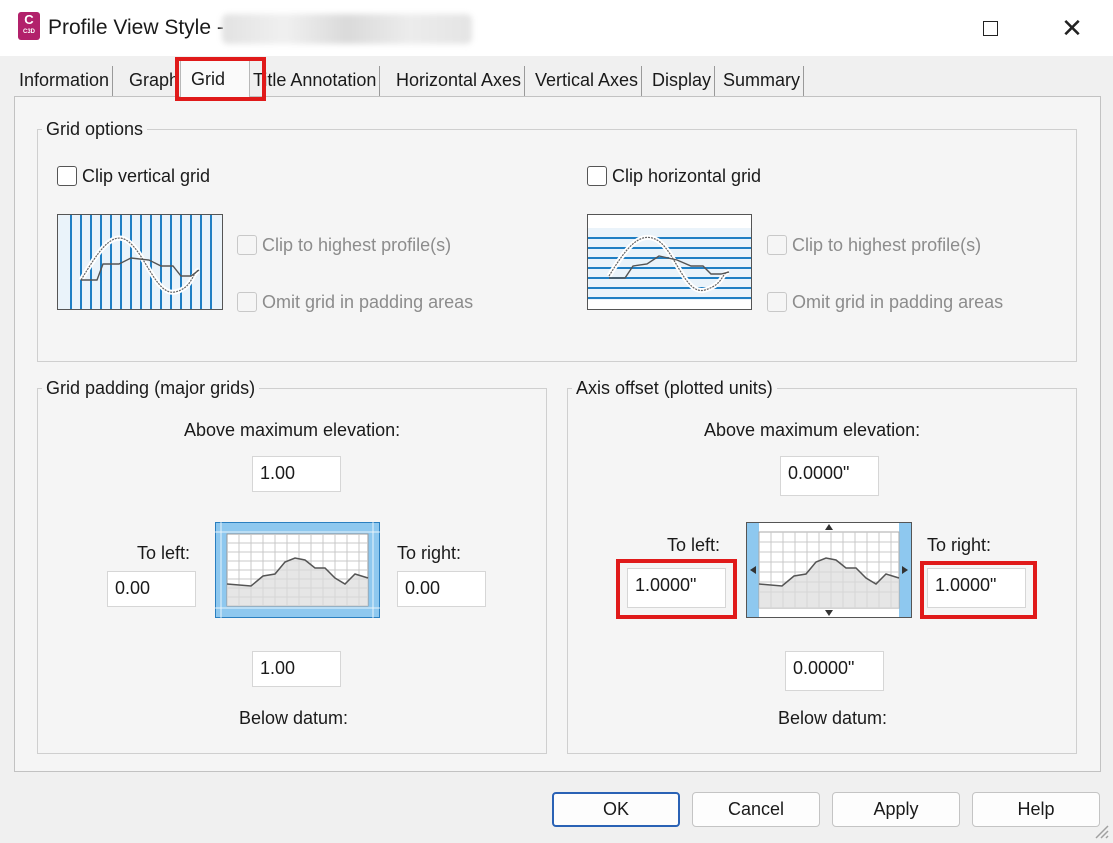 The height and width of the screenshot is (843, 1113). I want to click on horizontal-clip-highest-checkbox, so click(777, 245).